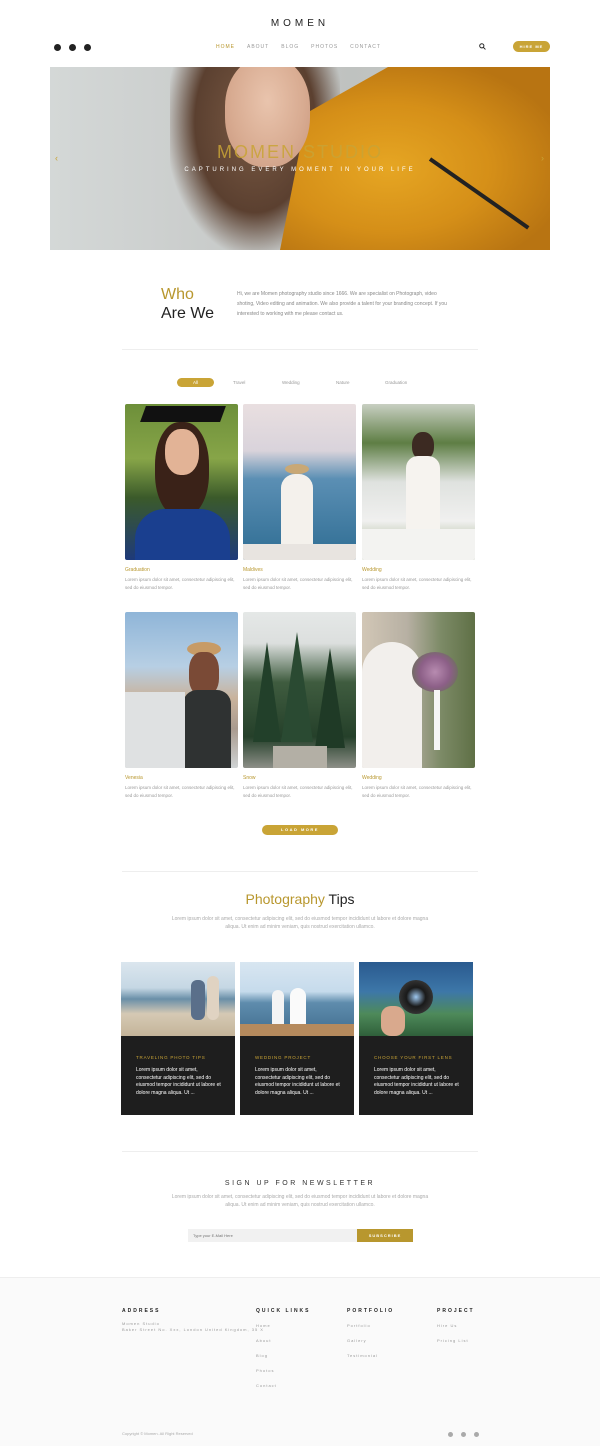  I want to click on filter-graduation: Graduation, so click(396, 382).